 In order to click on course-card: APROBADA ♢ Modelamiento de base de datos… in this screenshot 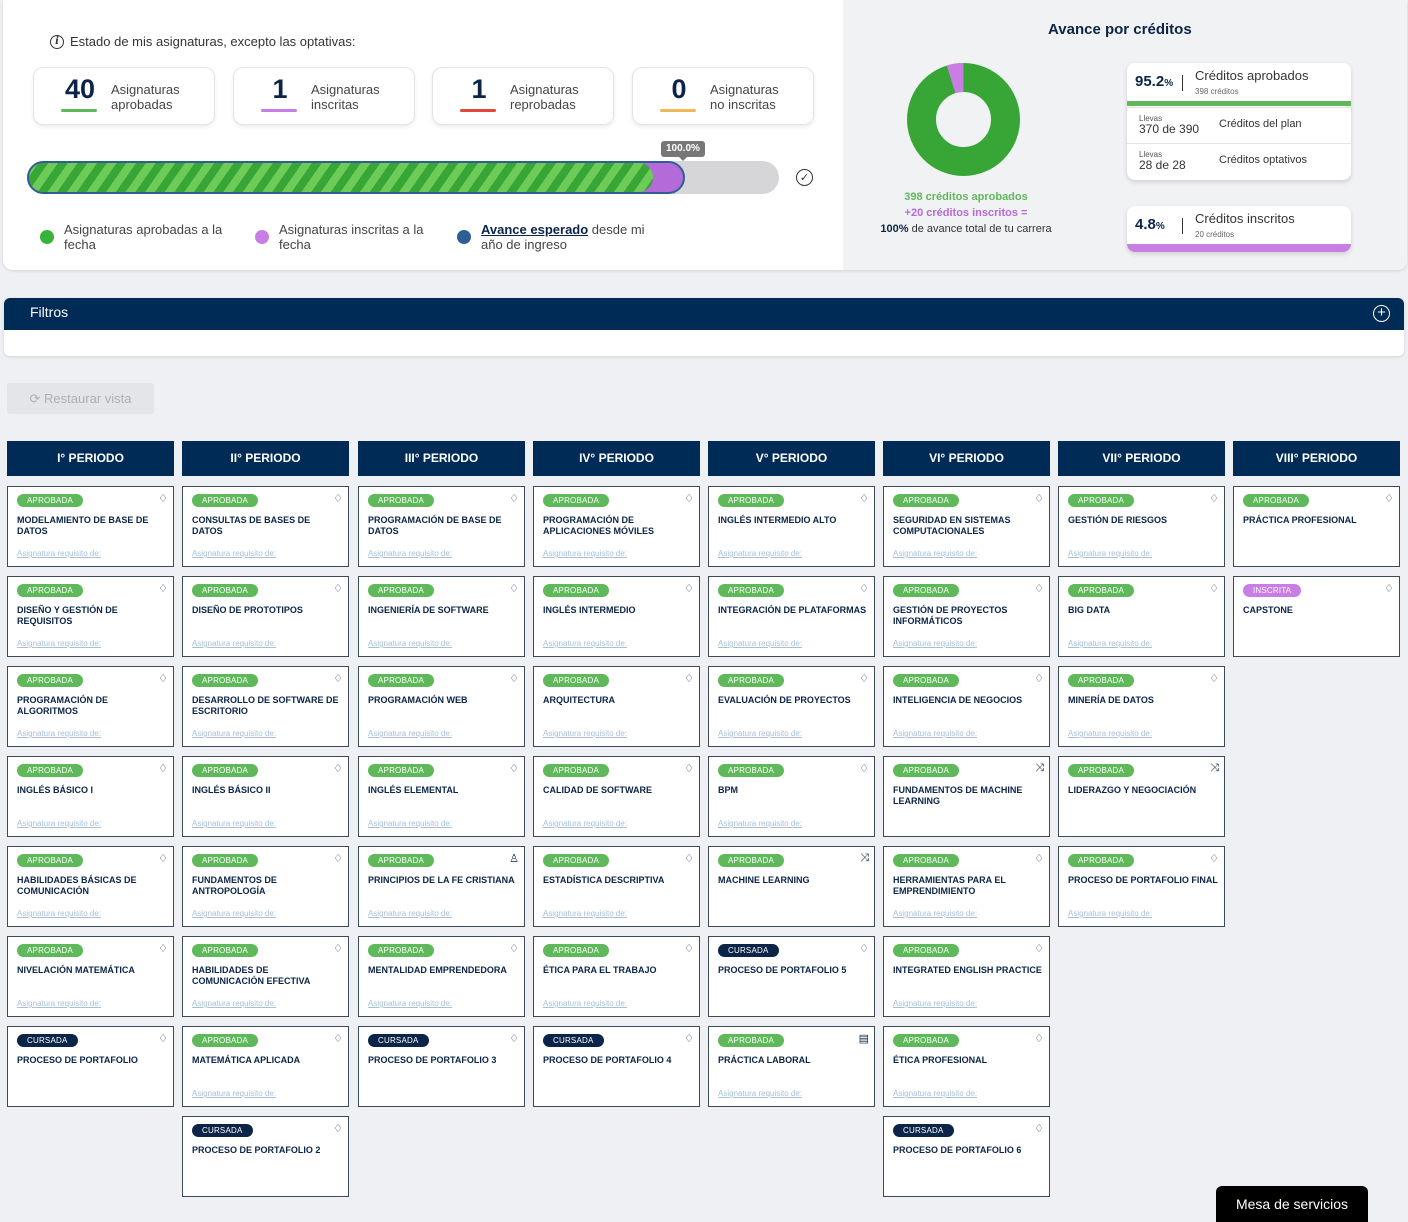, I will do `click(90, 526)`.